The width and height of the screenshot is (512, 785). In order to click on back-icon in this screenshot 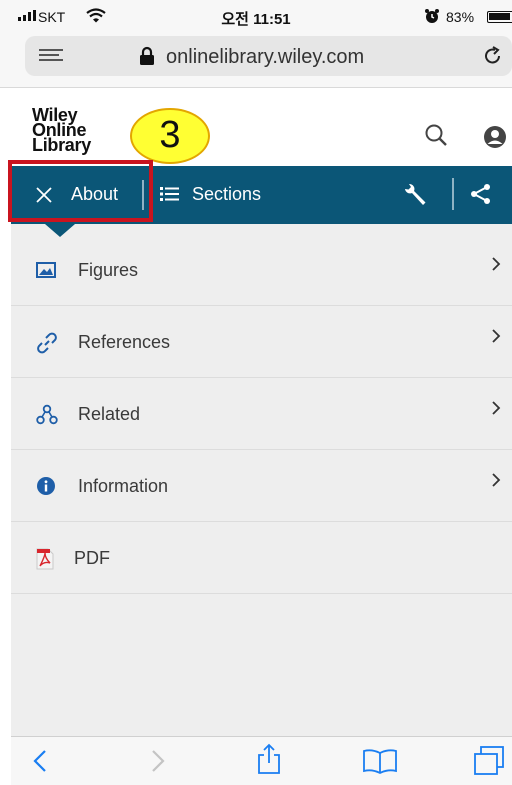, I will do `click(40, 763)`.